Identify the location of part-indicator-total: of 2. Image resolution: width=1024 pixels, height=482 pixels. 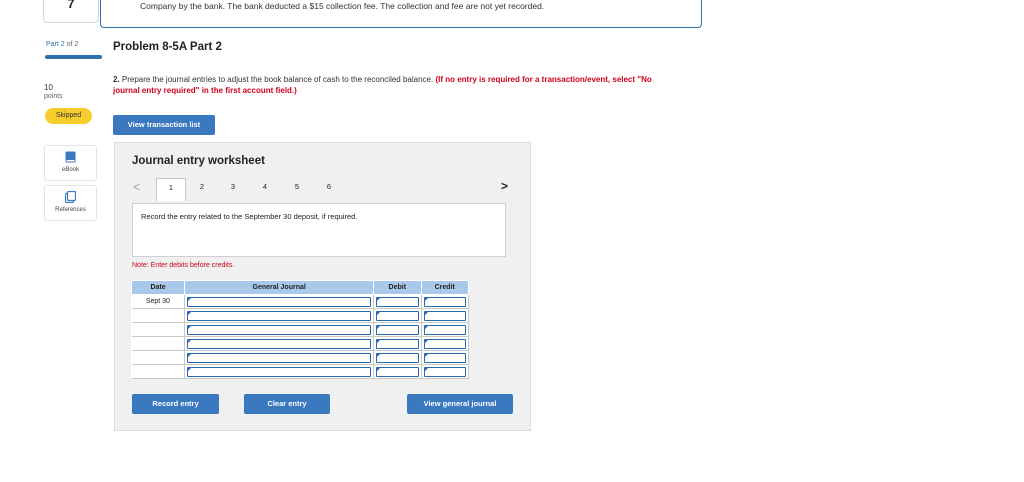
(72, 44).